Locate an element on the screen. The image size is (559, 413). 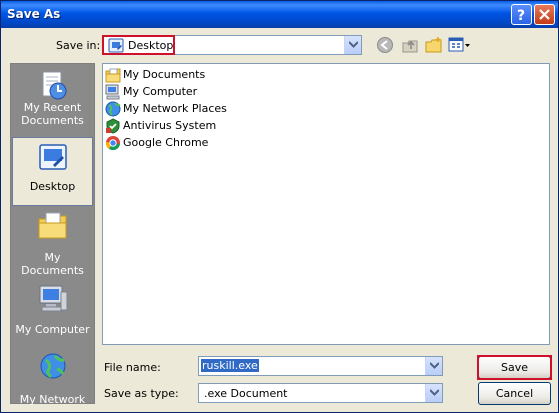
save-button-highlight is located at coordinates (514, 367).